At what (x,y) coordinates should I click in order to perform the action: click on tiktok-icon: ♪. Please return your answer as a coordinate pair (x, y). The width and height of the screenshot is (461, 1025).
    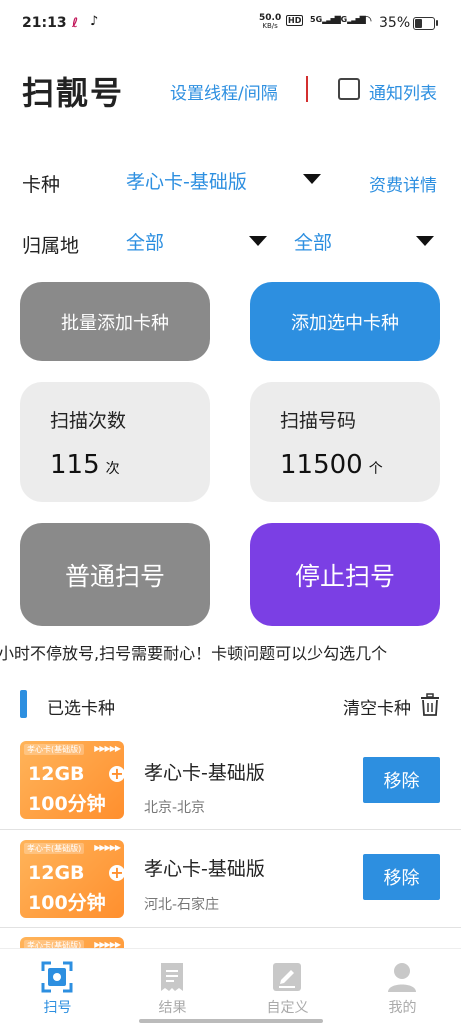
    Looking at the image, I should click on (94, 21).